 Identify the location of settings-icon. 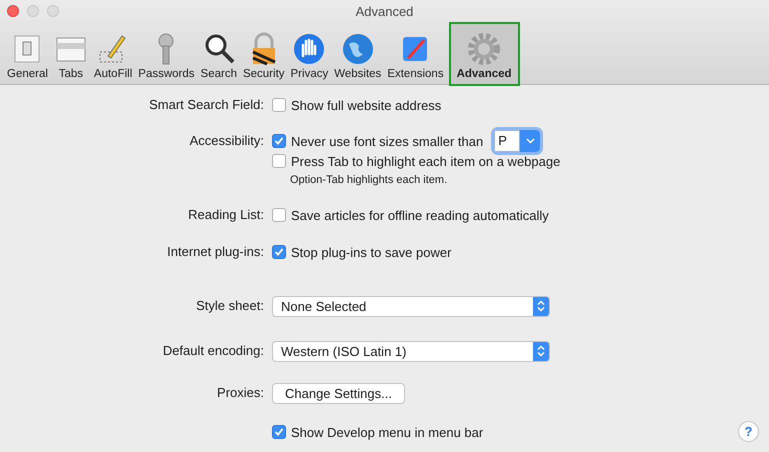
(484, 49).